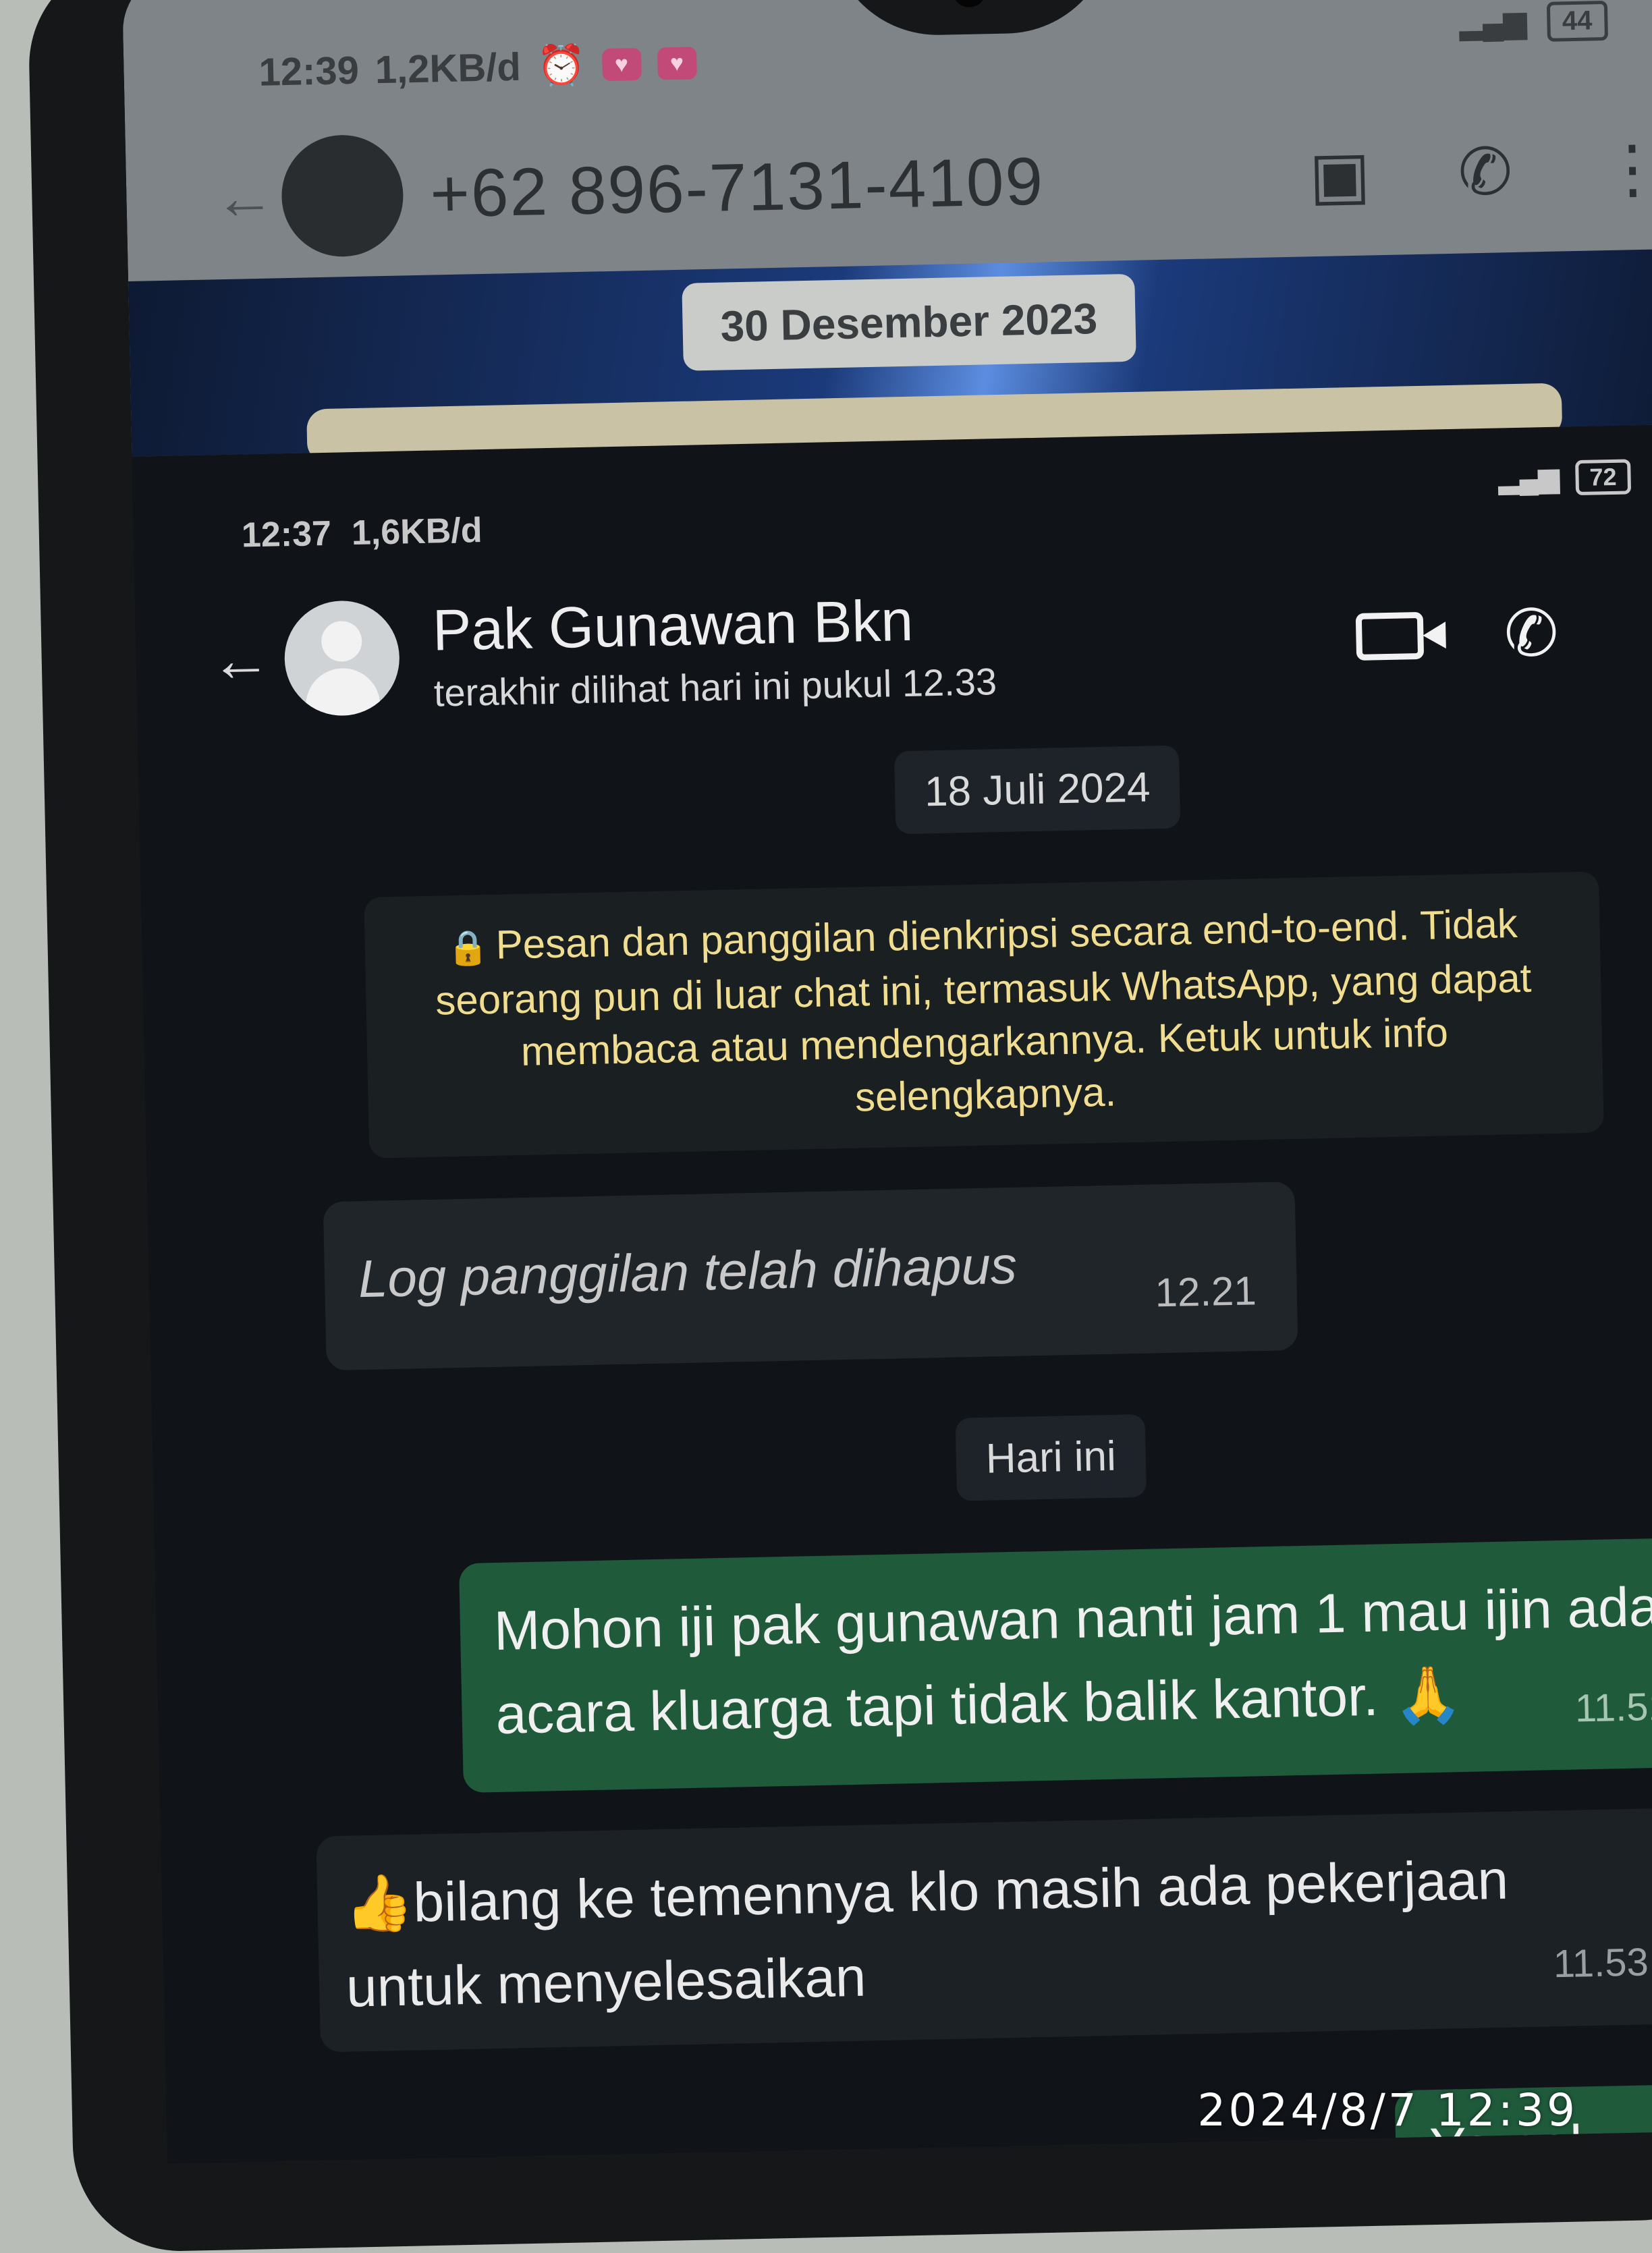 This screenshot has height=2253, width=1652. I want to click on avatar-head, so click(341, 641).